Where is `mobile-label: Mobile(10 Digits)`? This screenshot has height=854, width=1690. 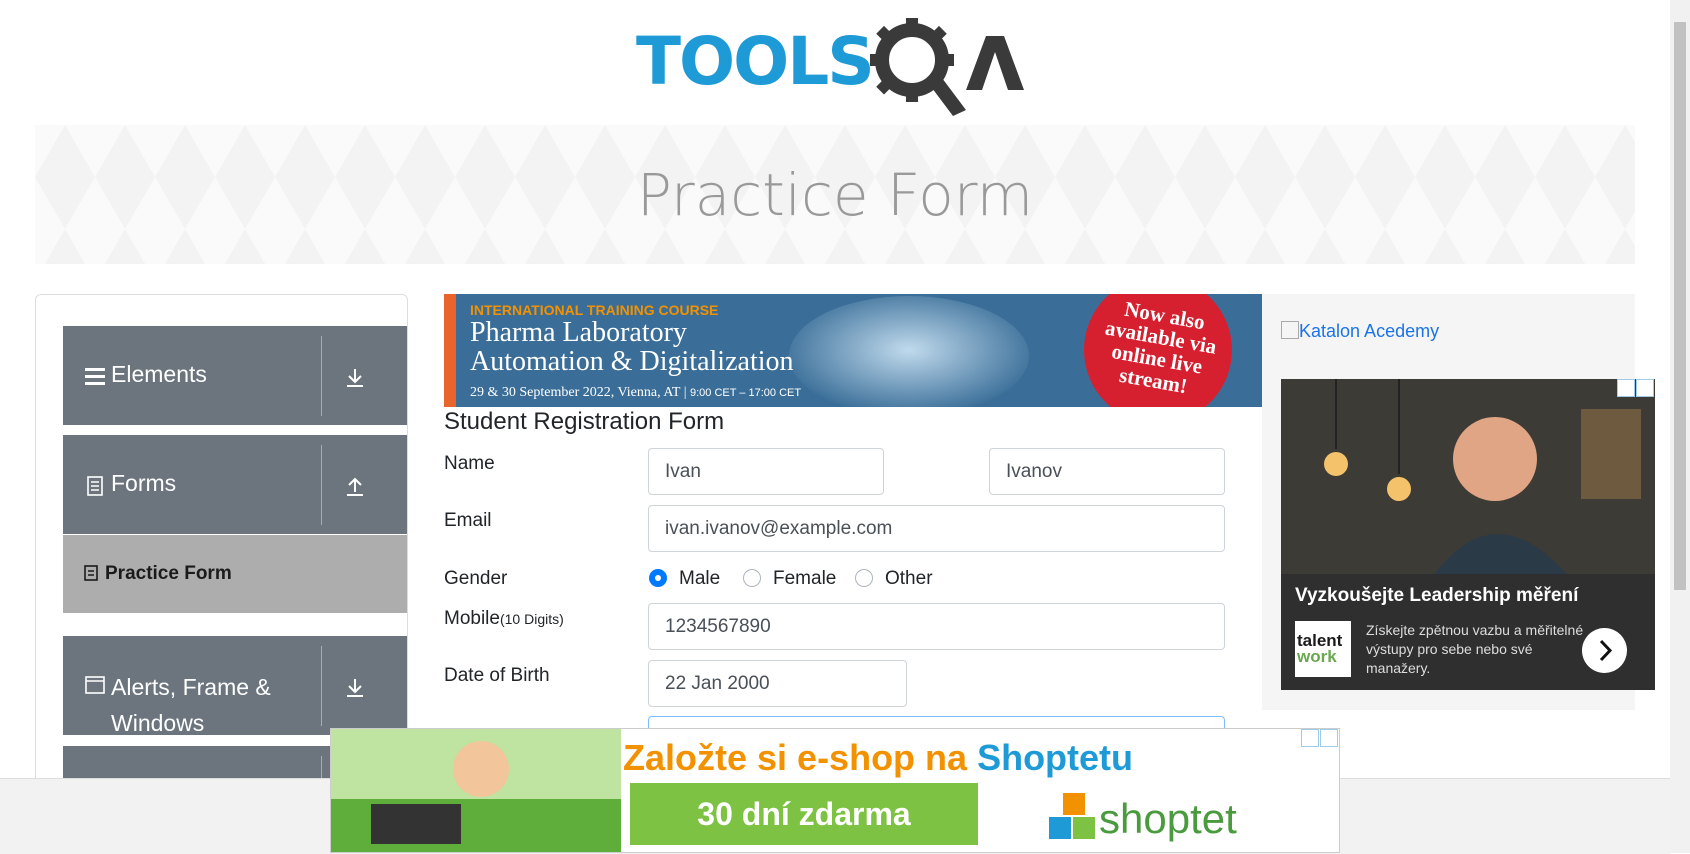
mobile-label: Mobile(10 Digits) is located at coordinates (504, 619).